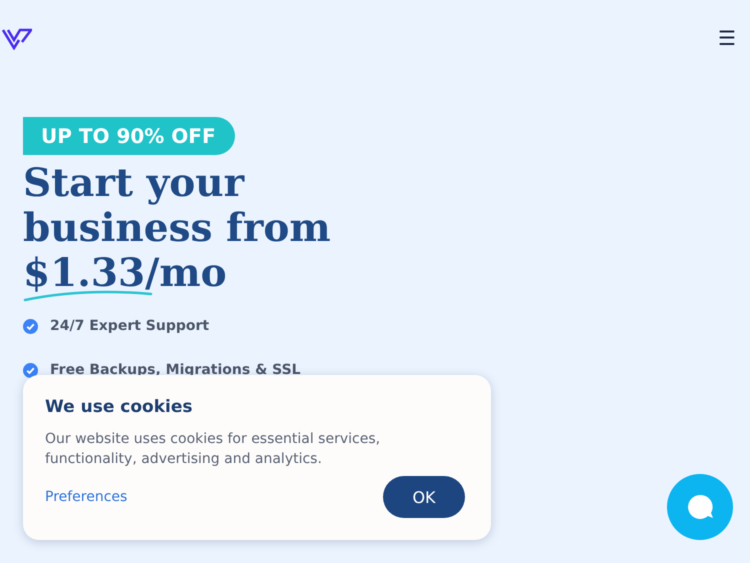 This screenshot has width=750, height=563. What do you see at coordinates (86, 497) in the screenshot?
I see `preferences-link: Preferences` at bounding box center [86, 497].